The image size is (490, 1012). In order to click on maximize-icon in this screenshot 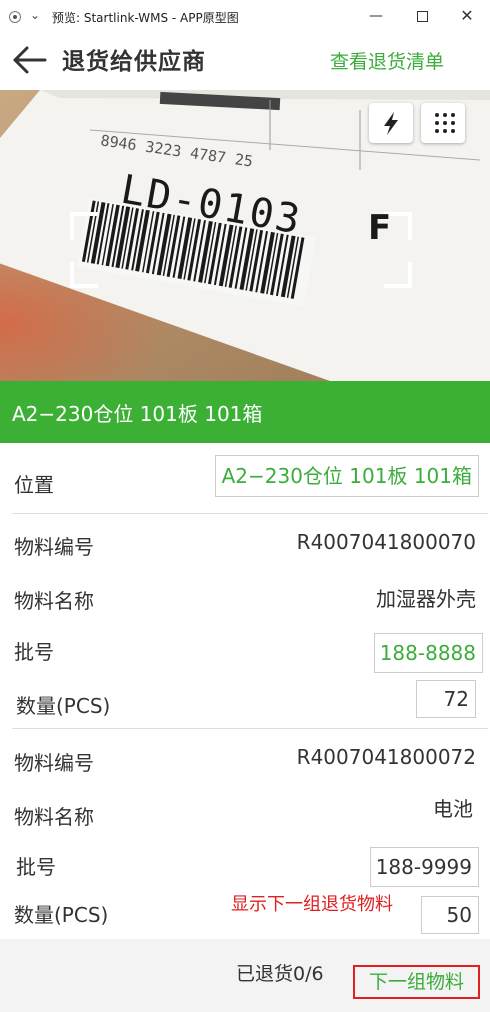, I will do `click(422, 16)`.